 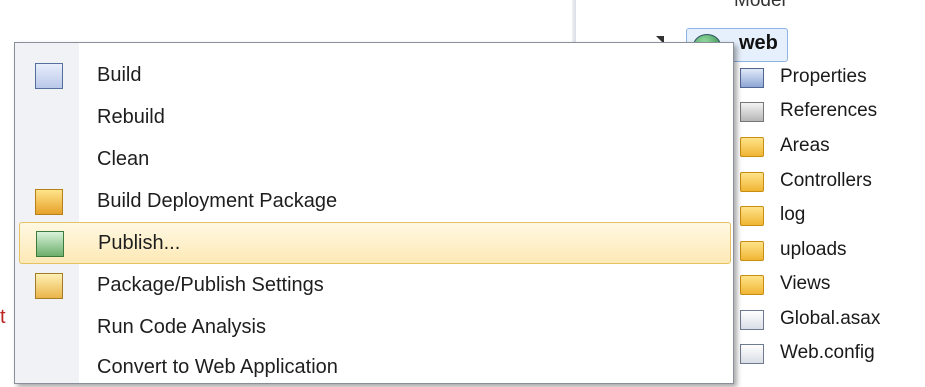 What do you see at coordinates (217, 201) in the screenshot?
I see `menu-item-label: Build Deployment Package` at bounding box center [217, 201].